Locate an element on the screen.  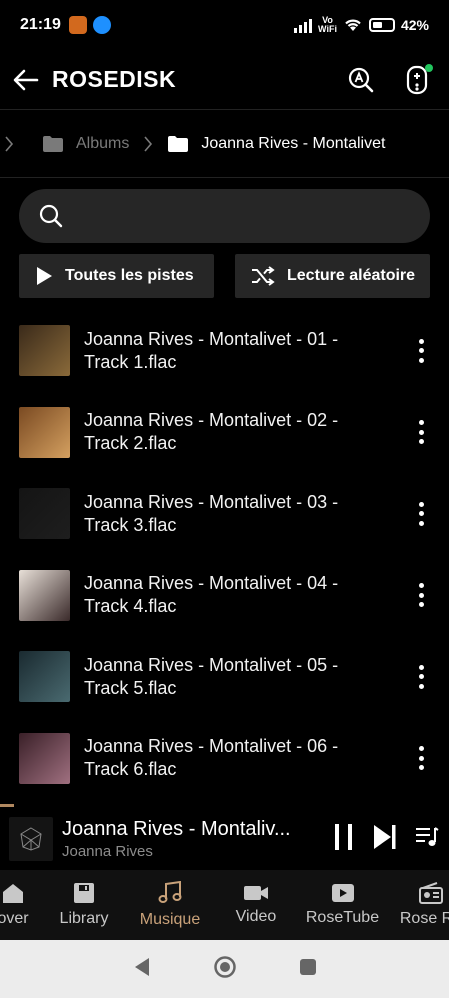
status-bar: 21:19 Vo WiFi 42% is located at coordinates (224, 25).